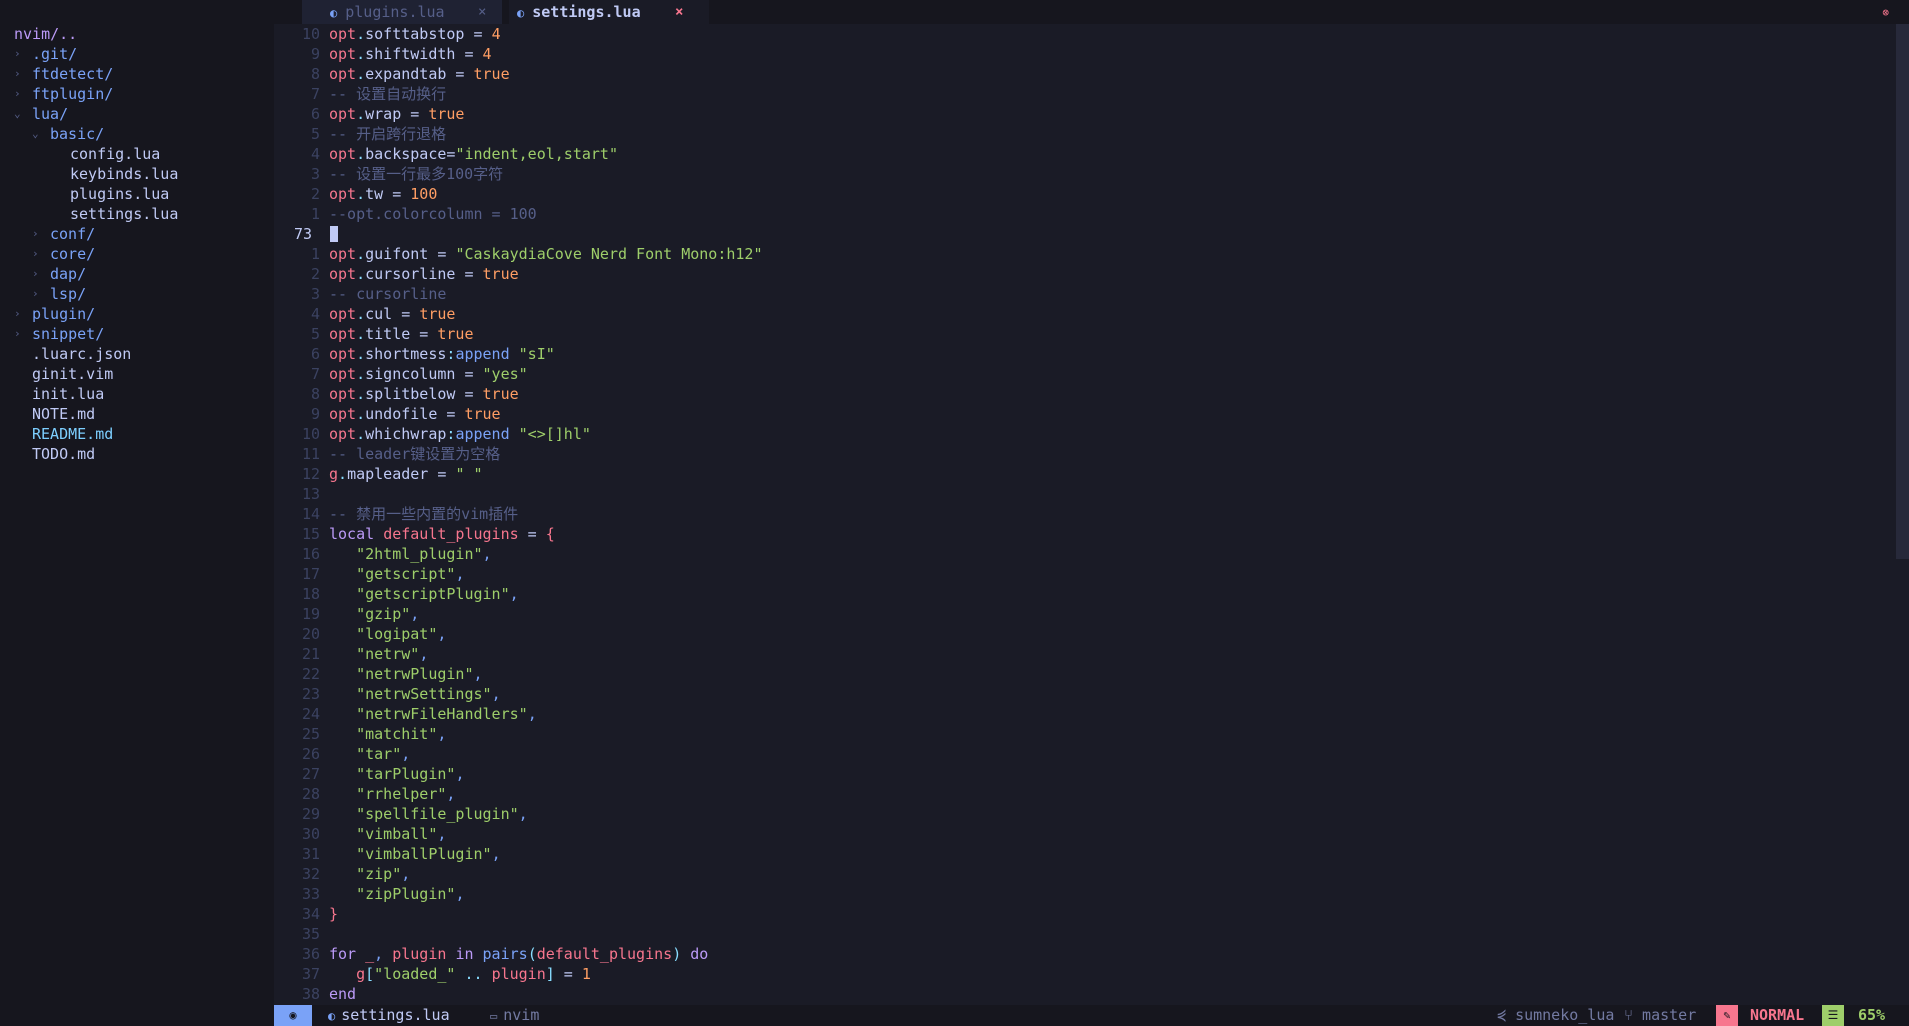 Image resolution: width=1909 pixels, height=1026 pixels. Describe the element at coordinates (568, 974) in the screenshot. I see `code-token: =` at that location.